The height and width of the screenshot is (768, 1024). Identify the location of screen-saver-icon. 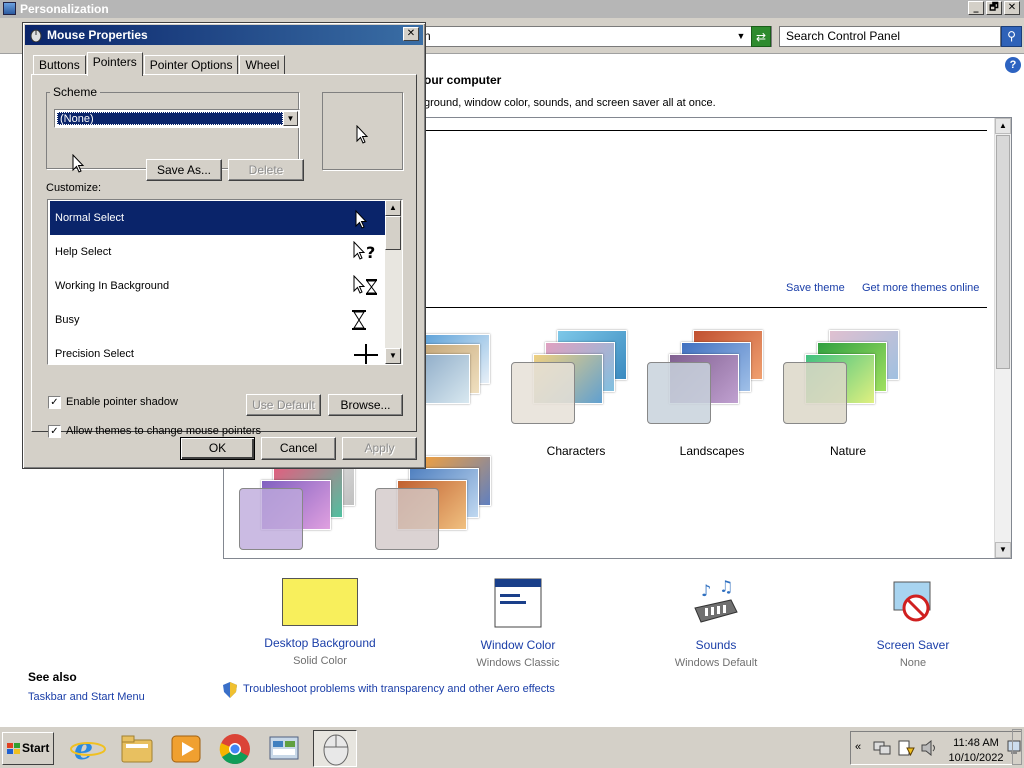
(912, 601).